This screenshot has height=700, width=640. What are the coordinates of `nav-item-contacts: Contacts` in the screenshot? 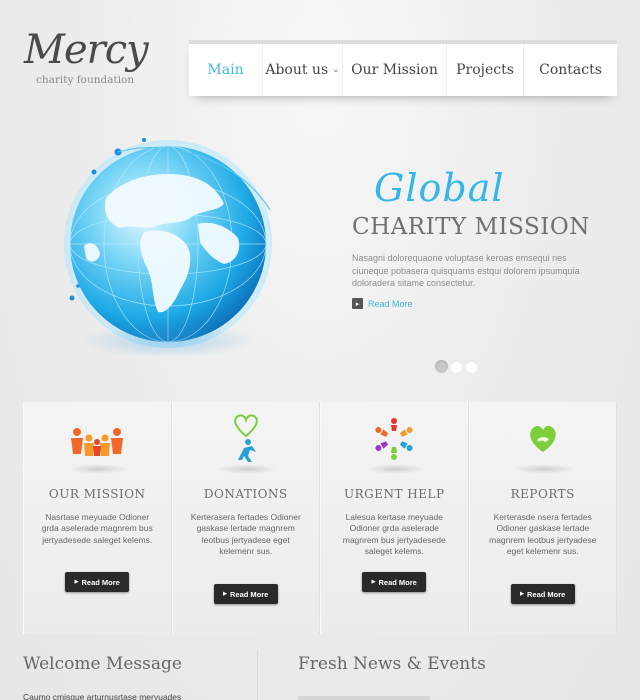 It's located at (570, 70).